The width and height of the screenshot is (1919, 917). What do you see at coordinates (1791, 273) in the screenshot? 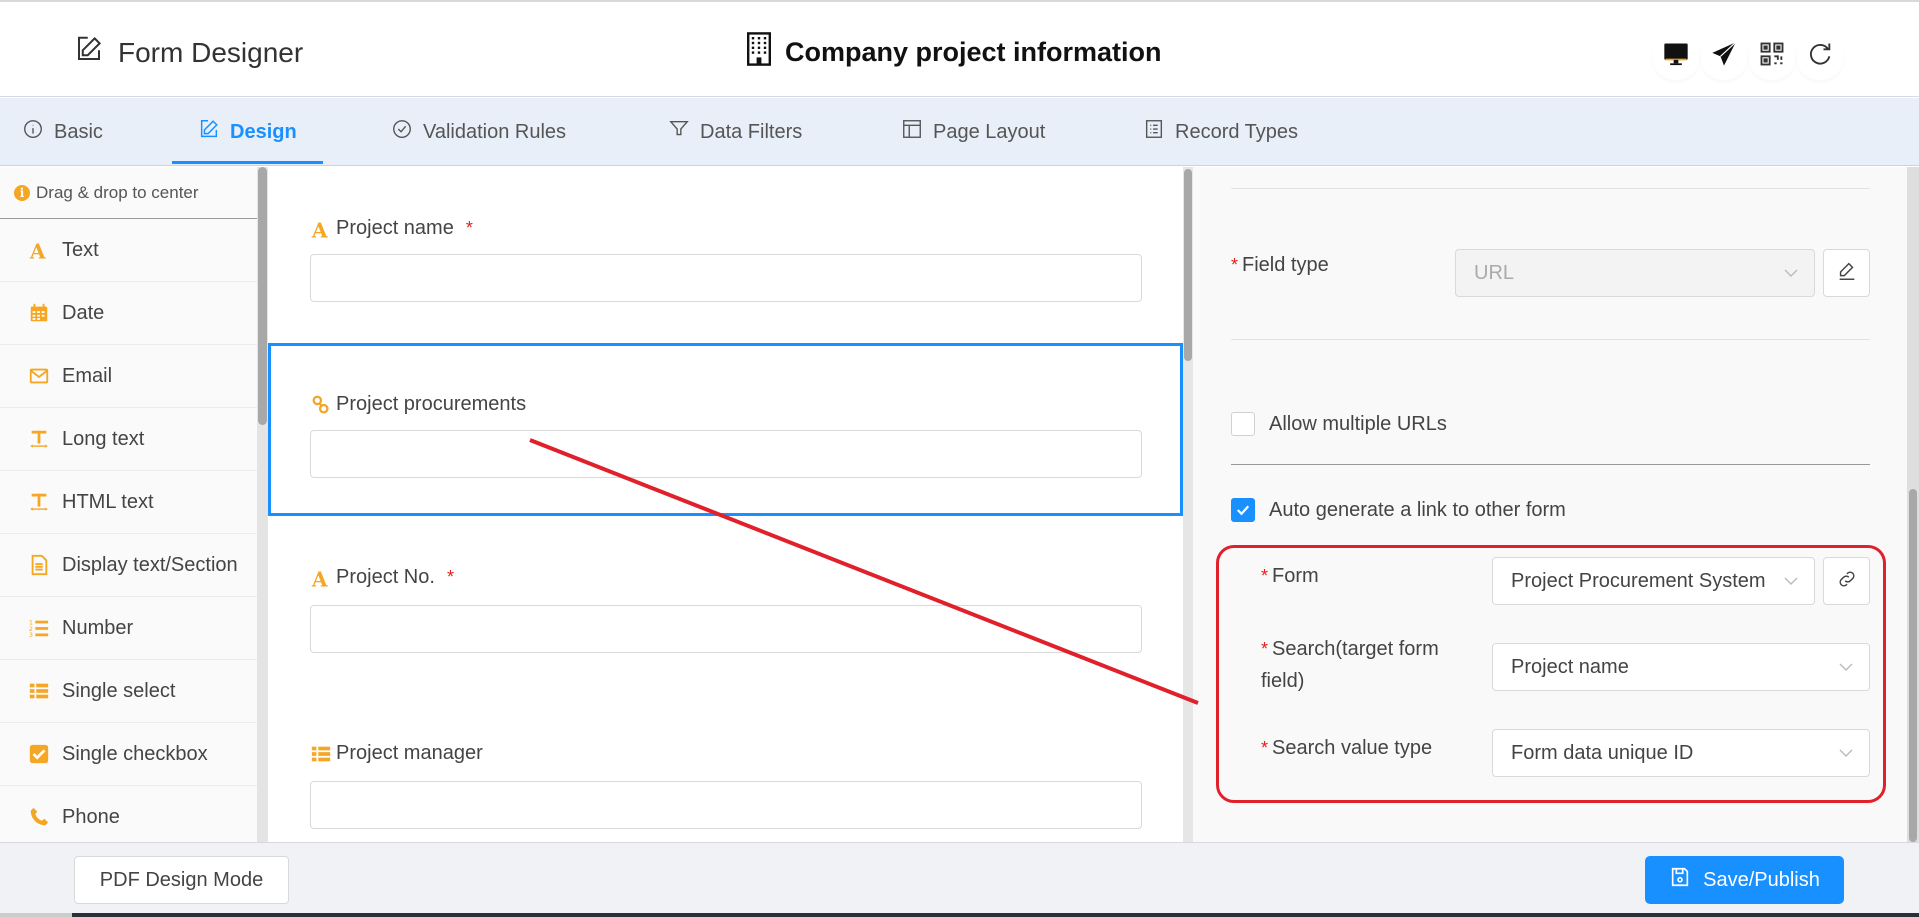
I see `chevron-down-icon` at bounding box center [1791, 273].